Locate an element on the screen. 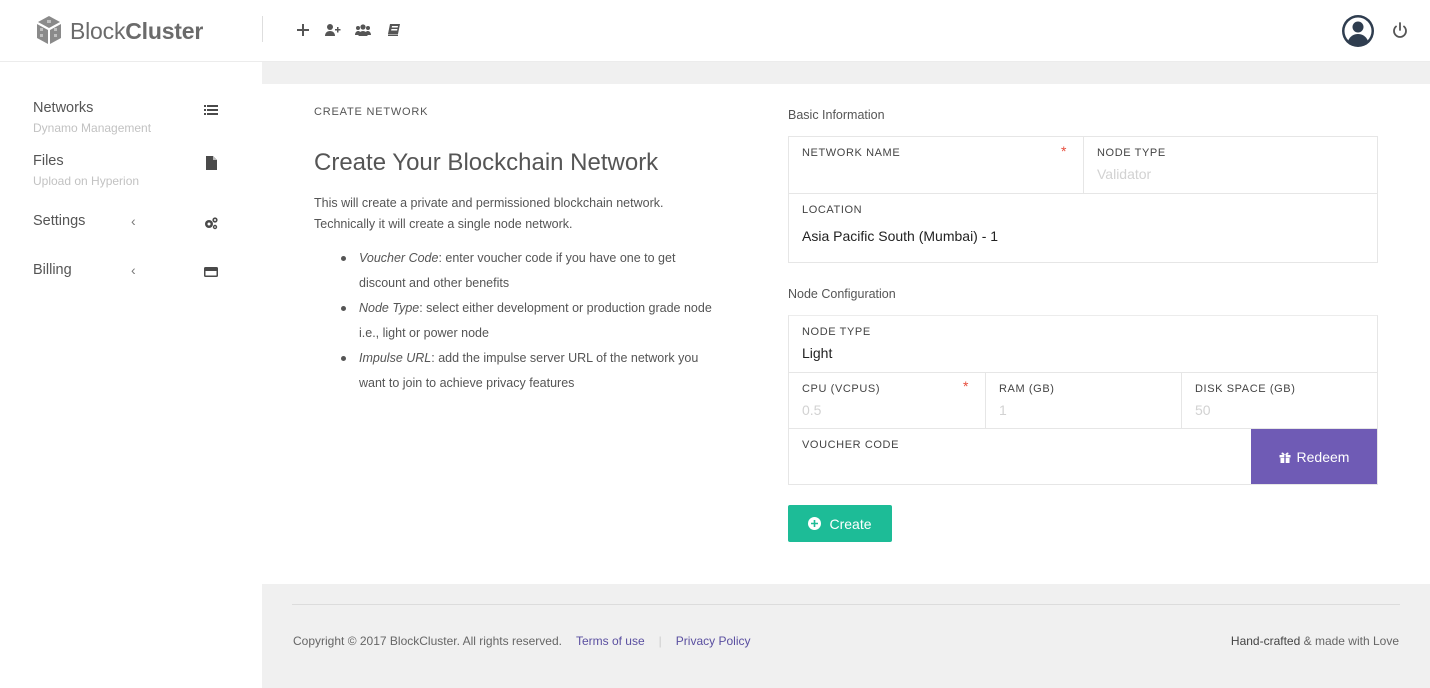 This screenshot has width=1430, height=688. sidebar-item-sublabel: Dynamo Management is located at coordinates (92, 128).